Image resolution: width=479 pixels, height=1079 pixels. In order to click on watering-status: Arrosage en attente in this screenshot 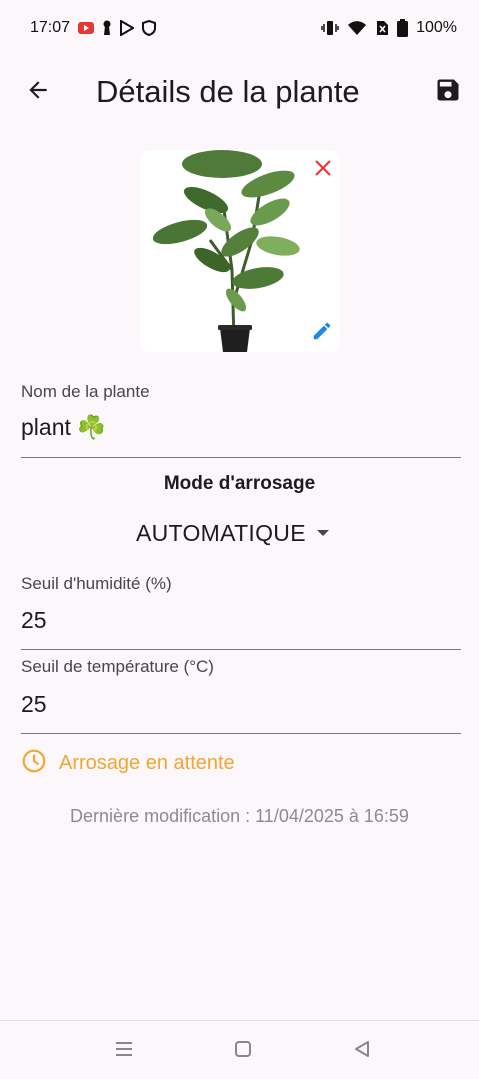, I will do `click(128, 763)`.